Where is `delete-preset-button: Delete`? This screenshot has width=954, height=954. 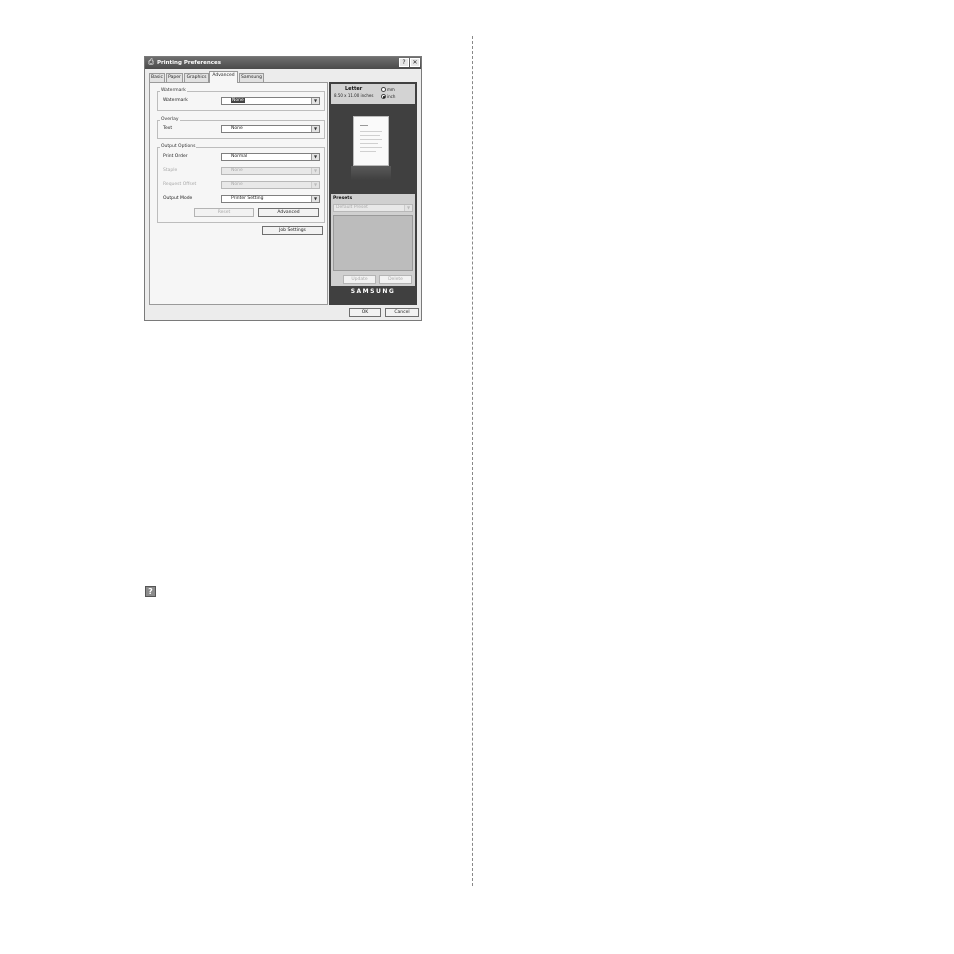 delete-preset-button: Delete is located at coordinates (395, 279).